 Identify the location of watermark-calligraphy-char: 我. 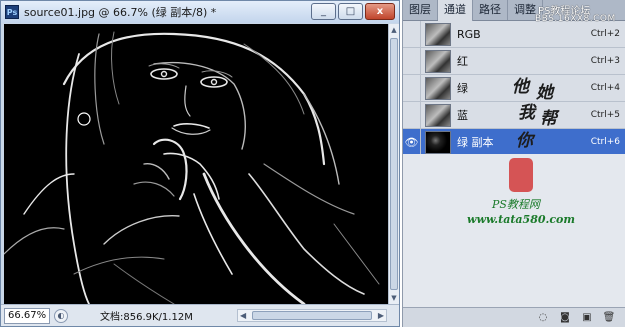
(526, 113).